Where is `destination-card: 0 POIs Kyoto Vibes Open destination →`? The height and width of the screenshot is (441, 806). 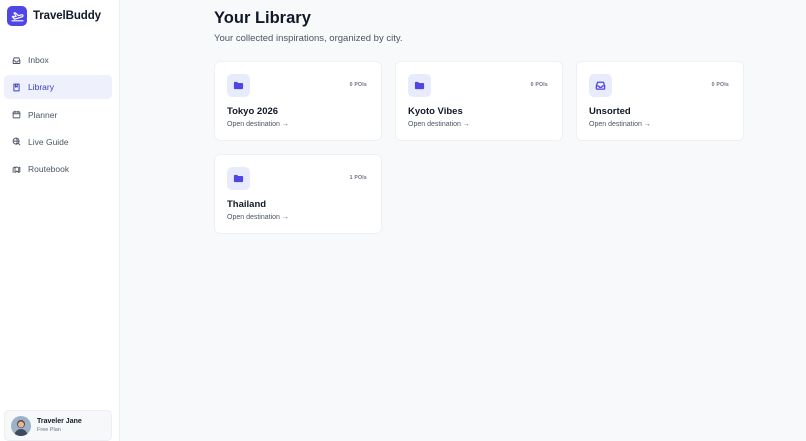
destination-card: 0 POIs Kyoto Vibes Open destination → is located at coordinates (479, 101).